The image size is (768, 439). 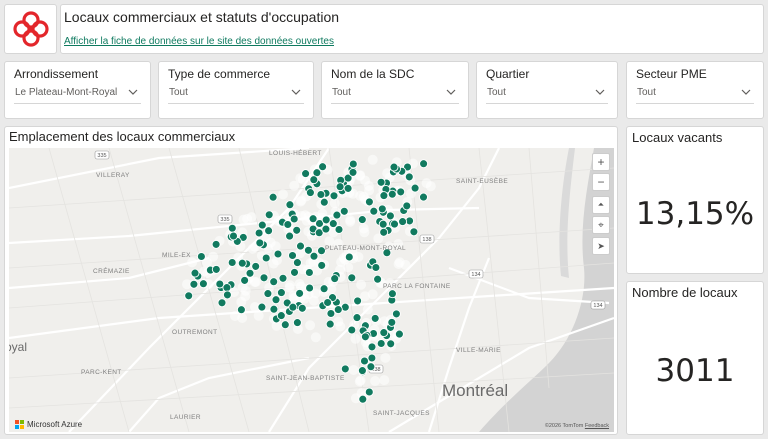 What do you see at coordinates (395, 94) in the screenshot?
I see `sdc-dropdown: Tout` at bounding box center [395, 94].